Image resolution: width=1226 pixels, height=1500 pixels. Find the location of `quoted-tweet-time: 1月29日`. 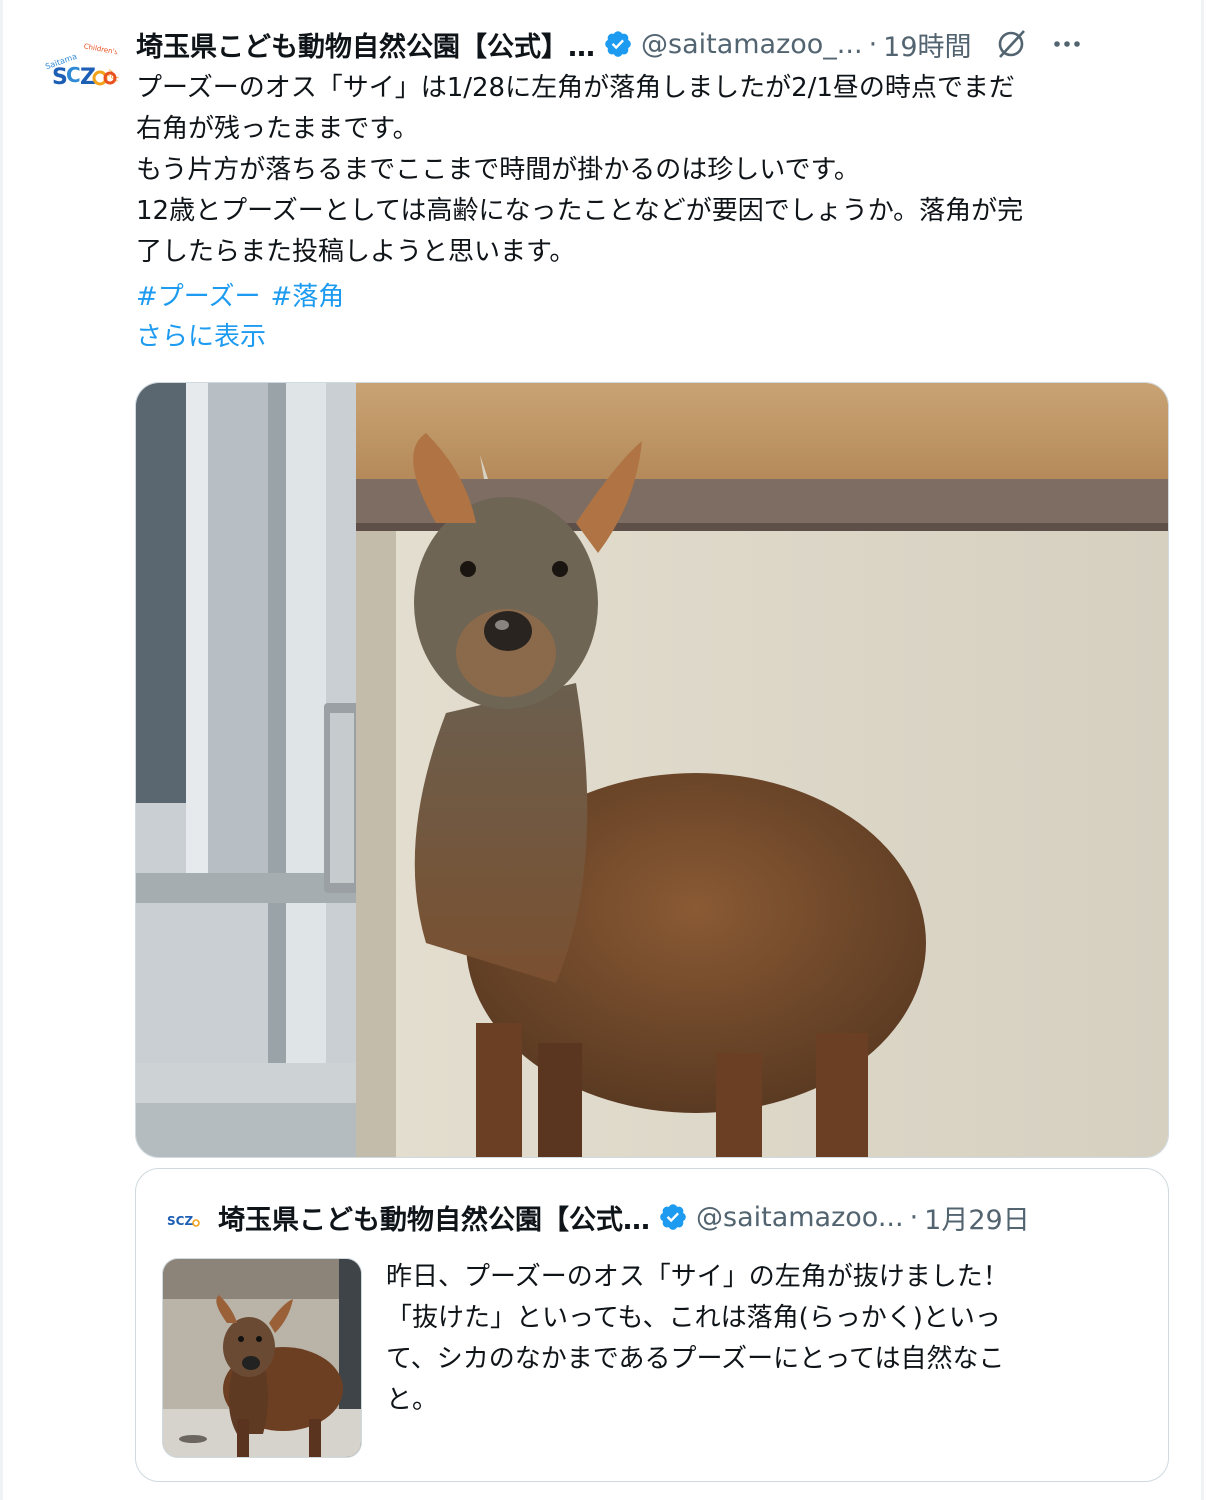

quoted-tweet-time: 1月29日 is located at coordinates (977, 1217).